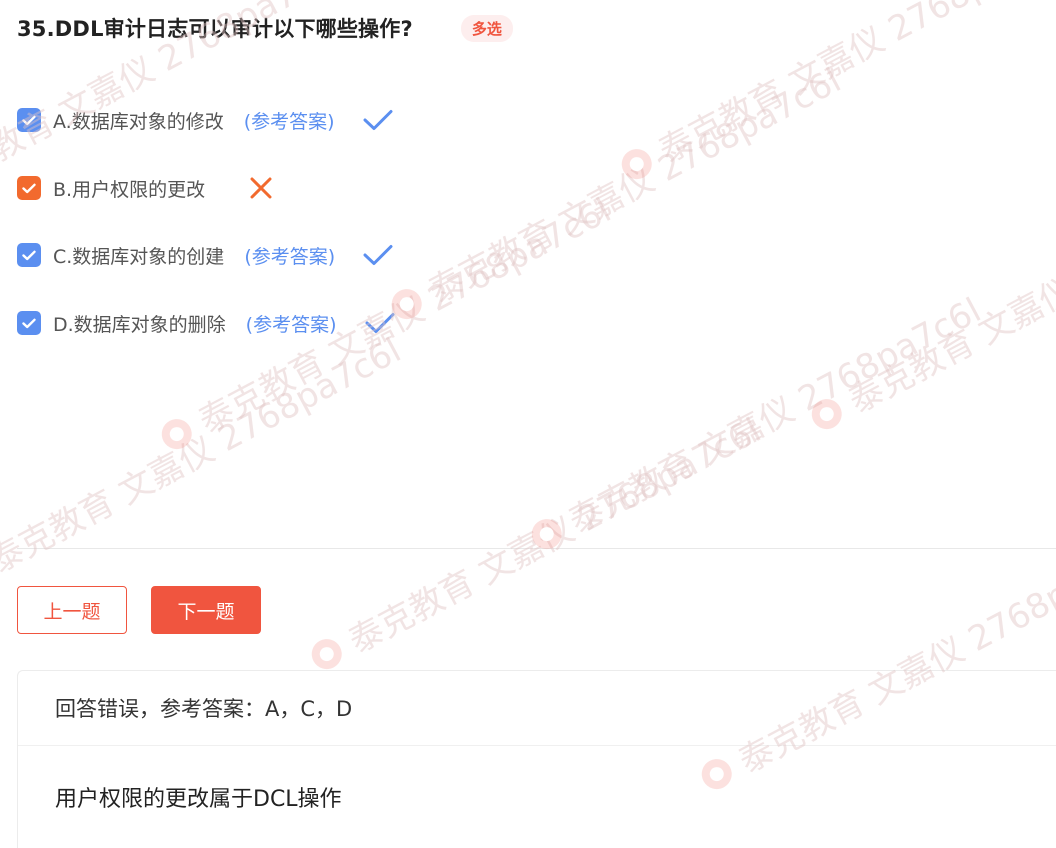  What do you see at coordinates (139, 256) in the screenshot?
I see `option-text: C.数据库对象的创建` at bounding box center [139, 256].